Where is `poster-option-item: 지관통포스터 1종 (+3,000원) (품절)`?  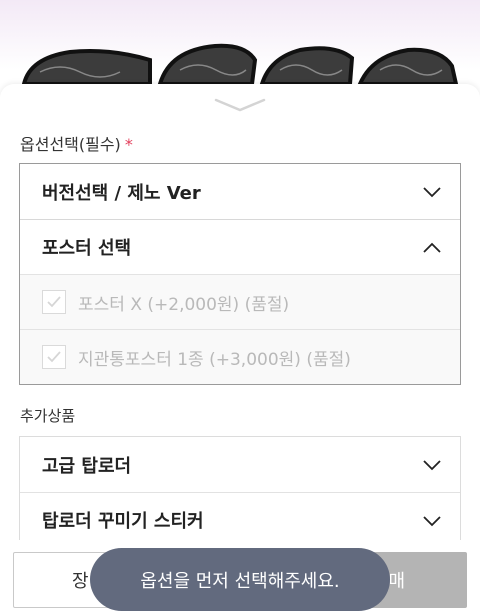 poster-option-item: 지관통포스터 1종 (+3,000원) (품절) is located at coordinates (240, 356).